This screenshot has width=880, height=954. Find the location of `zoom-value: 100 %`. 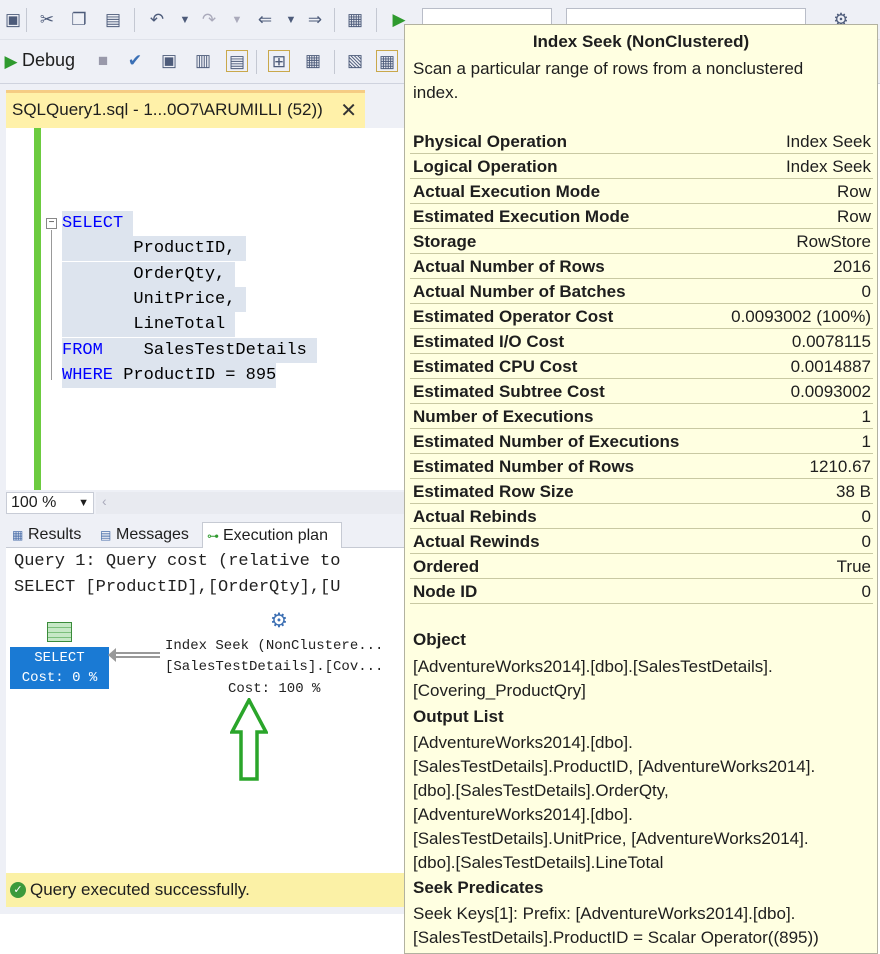

zoom-value: 100 % is located at coordinates (34, 502).